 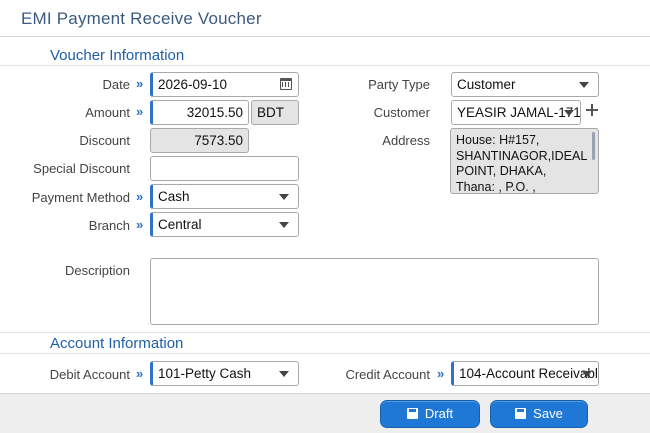 I want to click on payment-method-value: Cash, so click(x=174, y=196).